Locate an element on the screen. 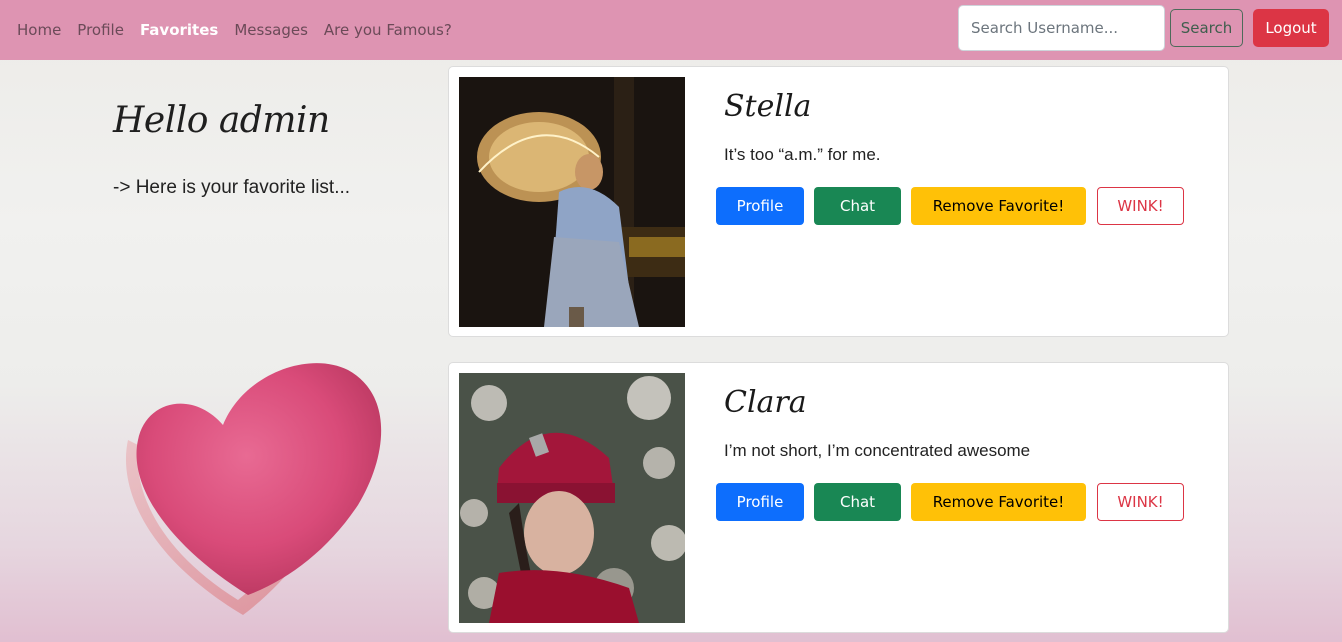 The image size is (1342, 642). logout-button: Logout is located at coordinates (1291, 28).